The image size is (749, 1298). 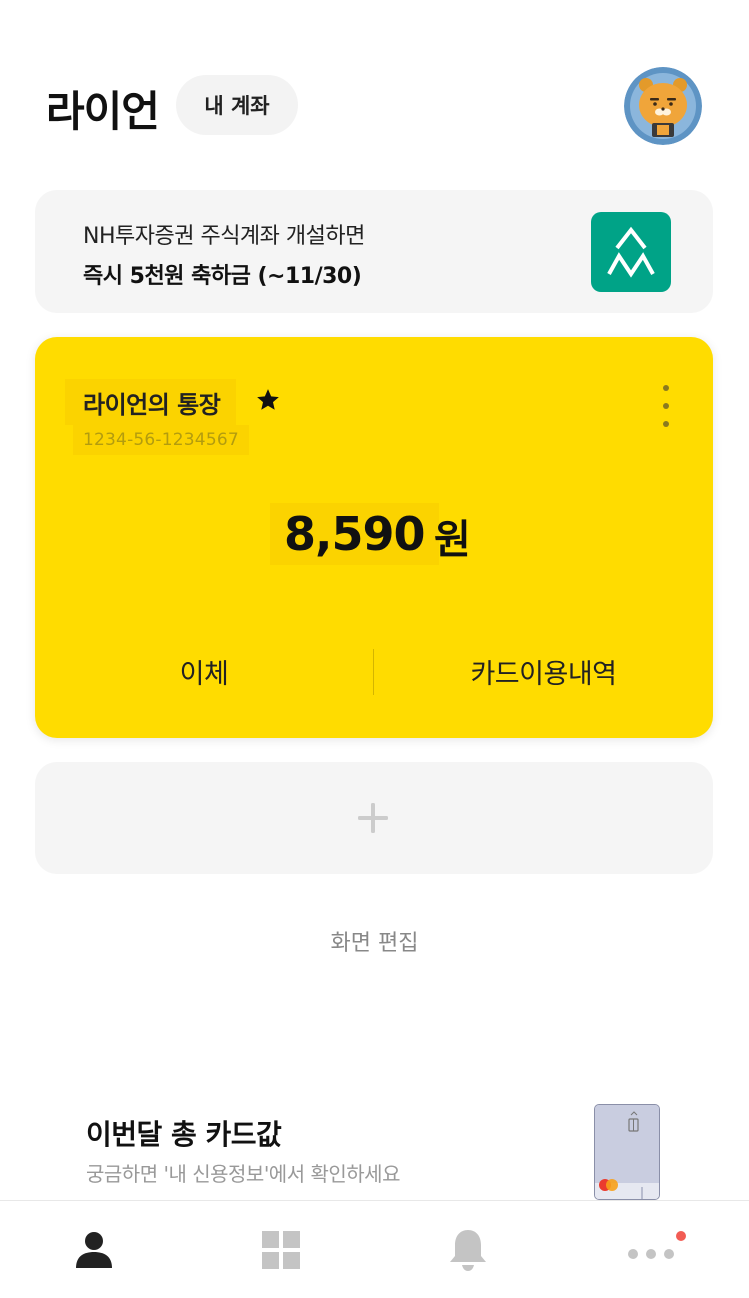 I want to click on more-options-icon, so click(x=666, y=406).